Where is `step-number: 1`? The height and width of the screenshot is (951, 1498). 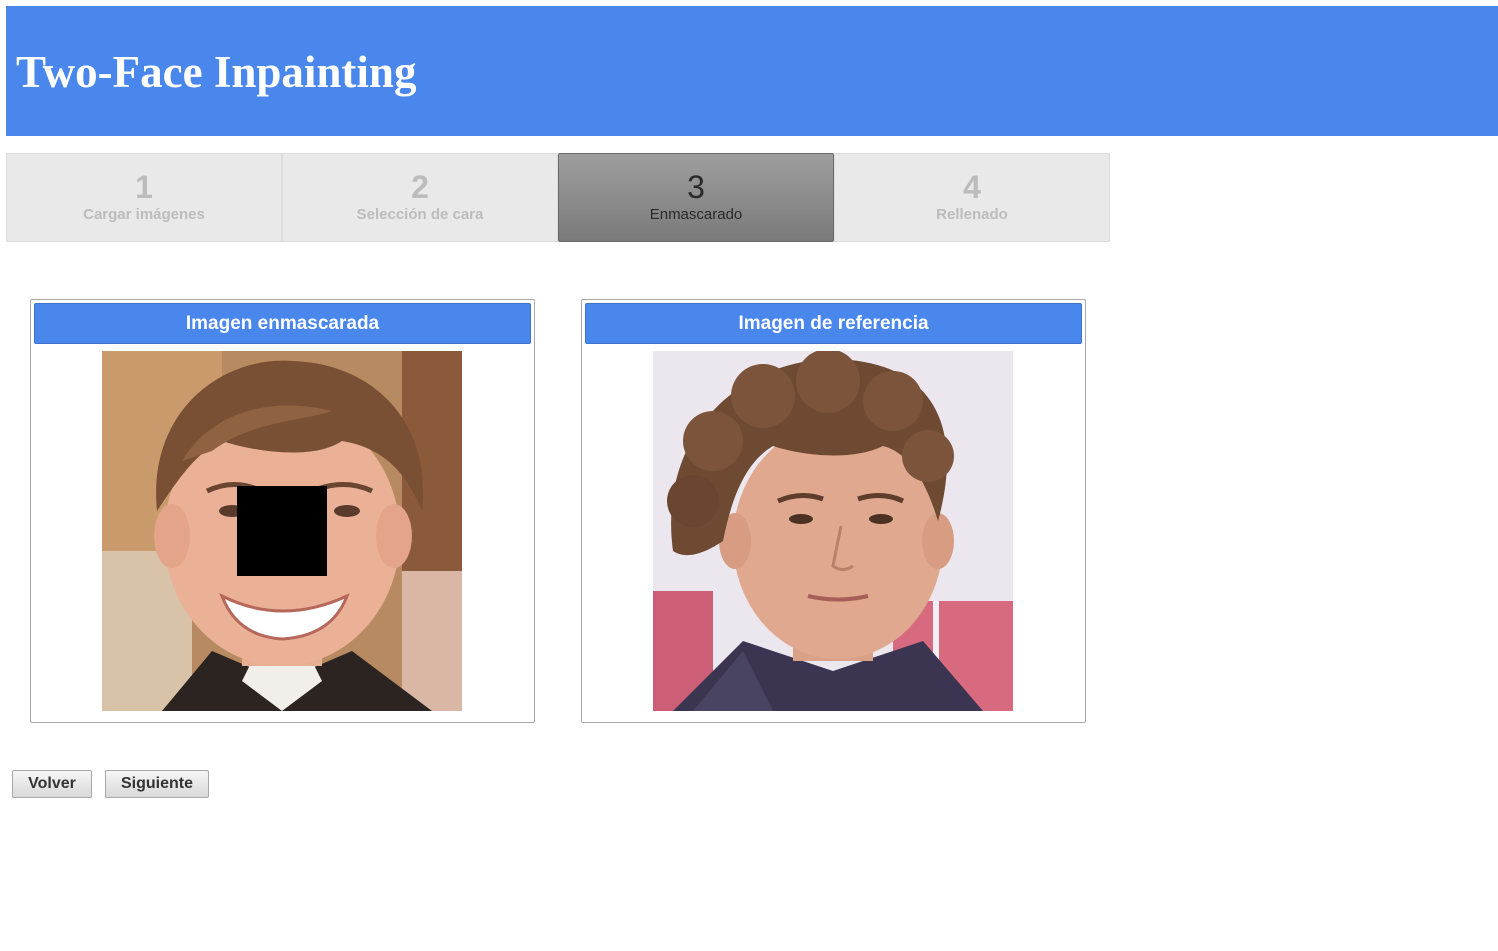 step-number: 1 is located at coordinates (144, 187).